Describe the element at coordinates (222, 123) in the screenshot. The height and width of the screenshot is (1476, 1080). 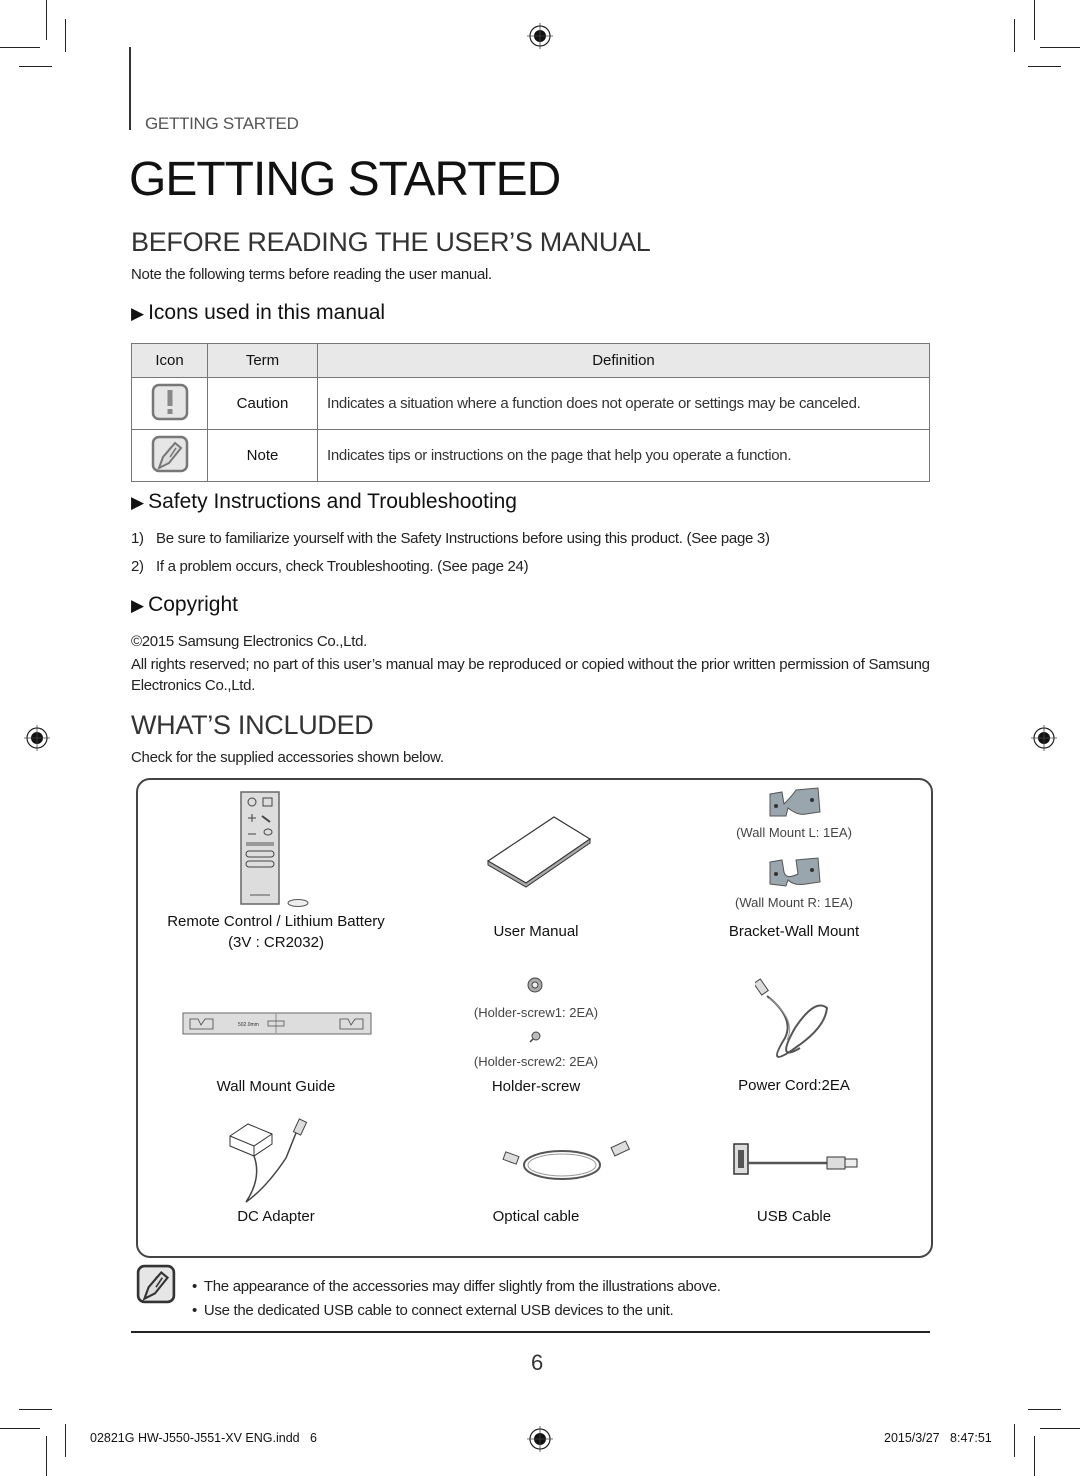
I see `section-label: GETTING STARTED` at that location.